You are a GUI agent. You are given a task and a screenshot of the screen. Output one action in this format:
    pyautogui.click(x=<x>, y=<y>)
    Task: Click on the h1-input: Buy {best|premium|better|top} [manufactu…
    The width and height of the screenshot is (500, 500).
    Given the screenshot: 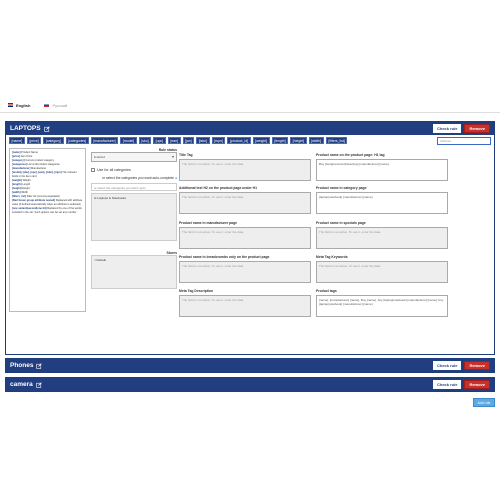 What is the action you would take?
    pyautogui.click(x=382, y=170)
    